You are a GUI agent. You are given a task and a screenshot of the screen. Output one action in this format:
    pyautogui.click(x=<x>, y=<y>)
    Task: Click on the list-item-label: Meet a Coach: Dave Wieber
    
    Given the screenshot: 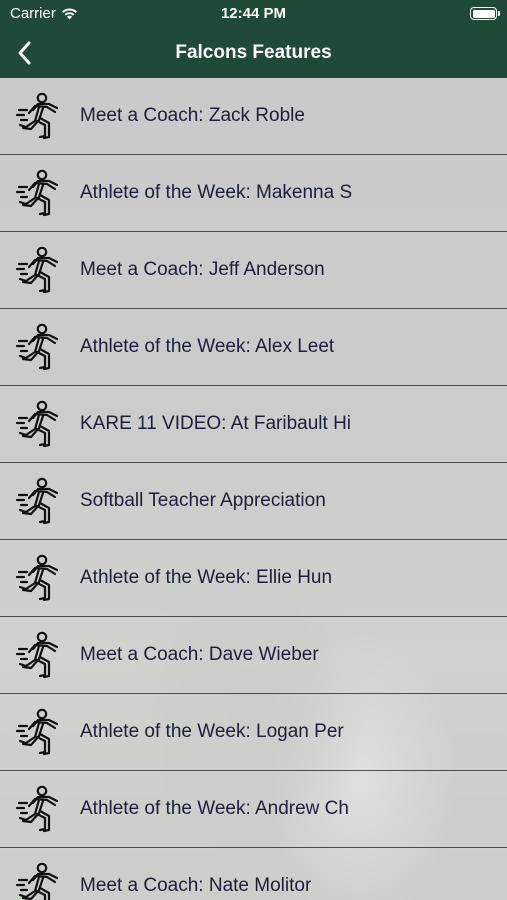 What is the action you would take?
    pyautogui.click(x=199, y=654)
    